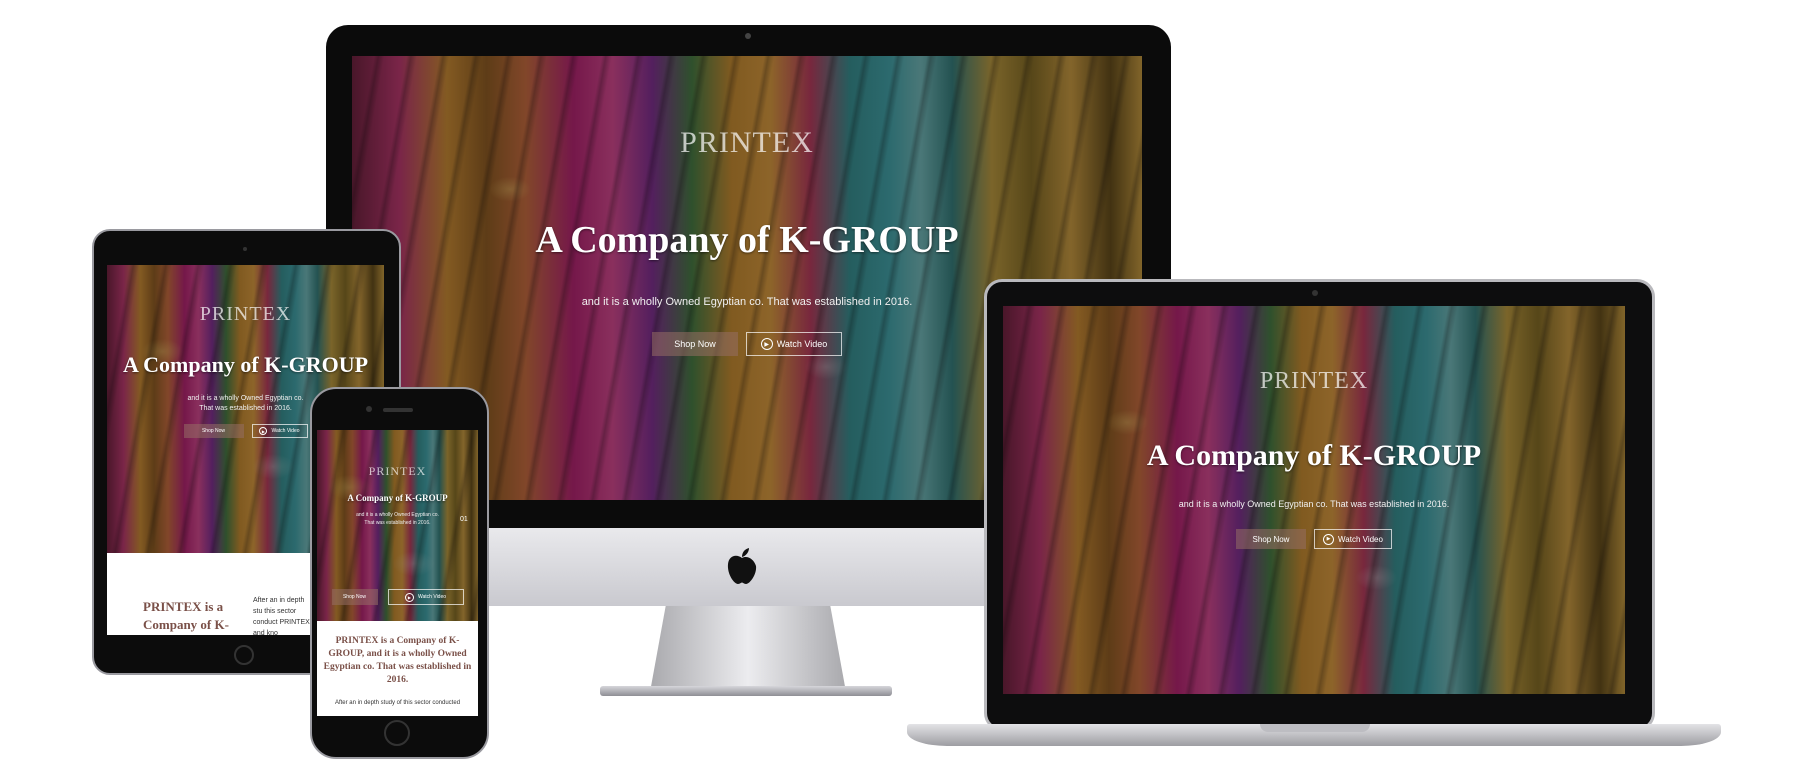 The width and height of the screenshot is (1800, 760). What do you see at coordinates (748, 649) in the screenshot?
I see `imac-stand` at bounding box center [748, 649].